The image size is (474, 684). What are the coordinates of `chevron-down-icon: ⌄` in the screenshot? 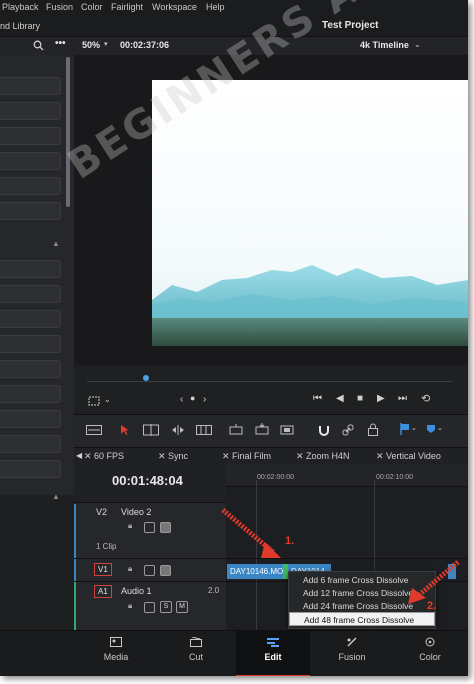 It's located at (107, 399).